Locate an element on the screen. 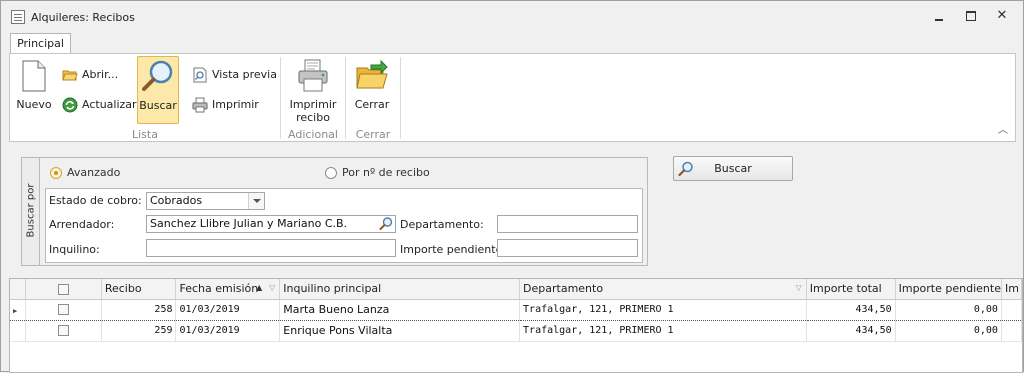  print-preview-icon is located at coordinates (200, 75).